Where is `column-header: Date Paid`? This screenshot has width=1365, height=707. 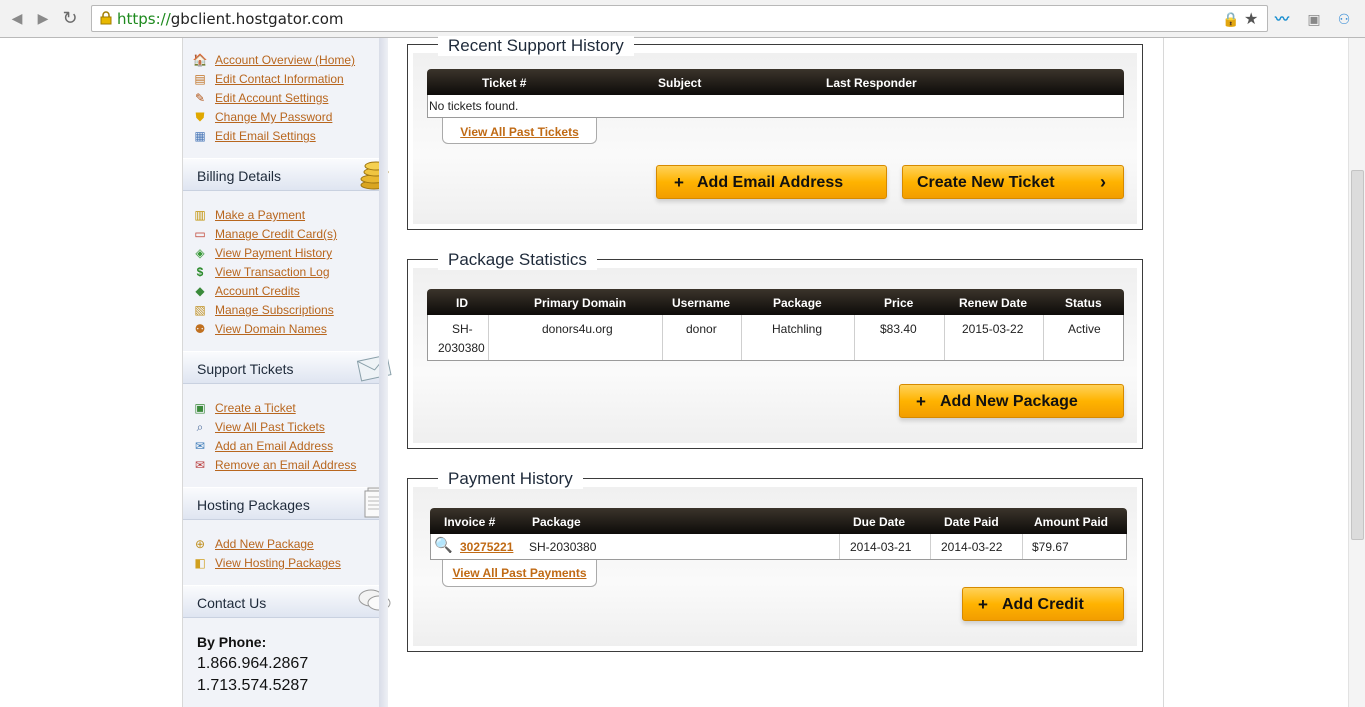 column-header: Date Paid is located at coordinates (971, 522).